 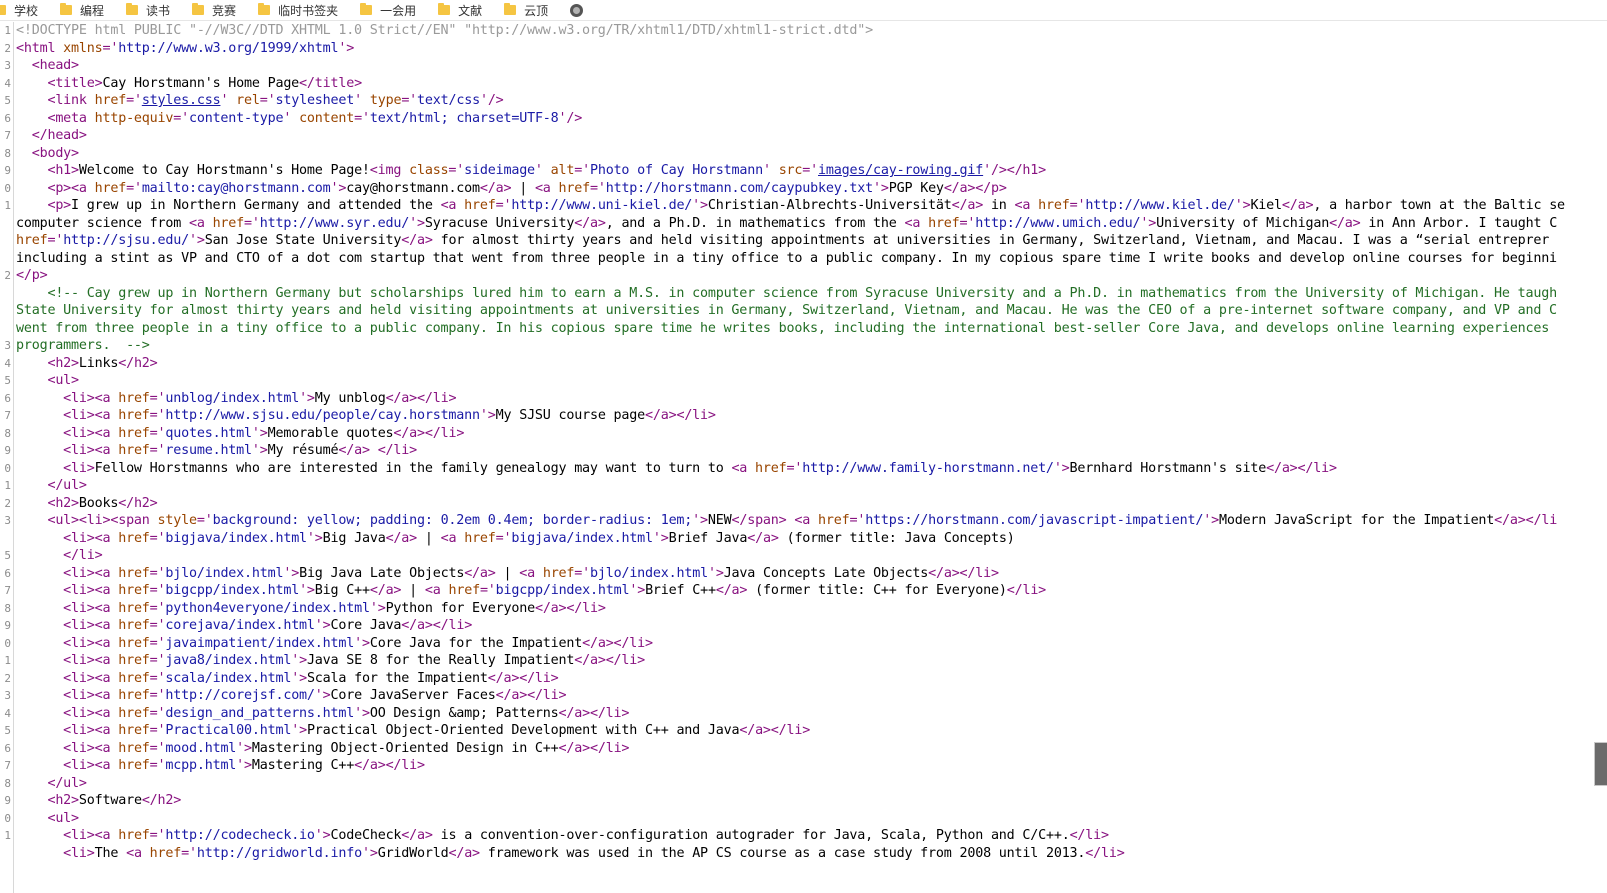 I want to click on bookmark-item: 临时书签夹, so click(x=298, y=10).